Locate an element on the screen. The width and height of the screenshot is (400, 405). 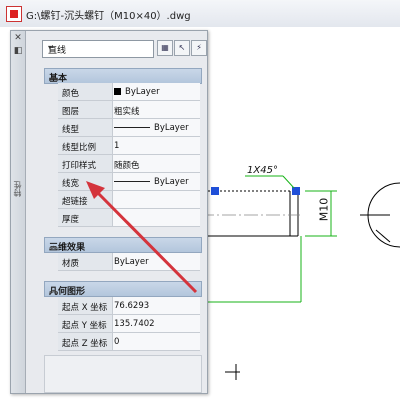
annotation-arrow-shaft is located at coordinates (146, 241).